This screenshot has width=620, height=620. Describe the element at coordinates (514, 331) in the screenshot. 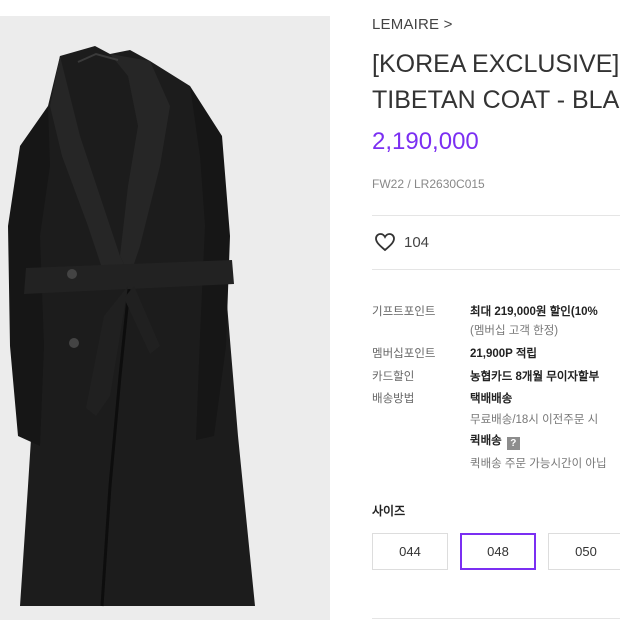

I see `gift-point-note: (멤버십 고객 한정)` at that location.